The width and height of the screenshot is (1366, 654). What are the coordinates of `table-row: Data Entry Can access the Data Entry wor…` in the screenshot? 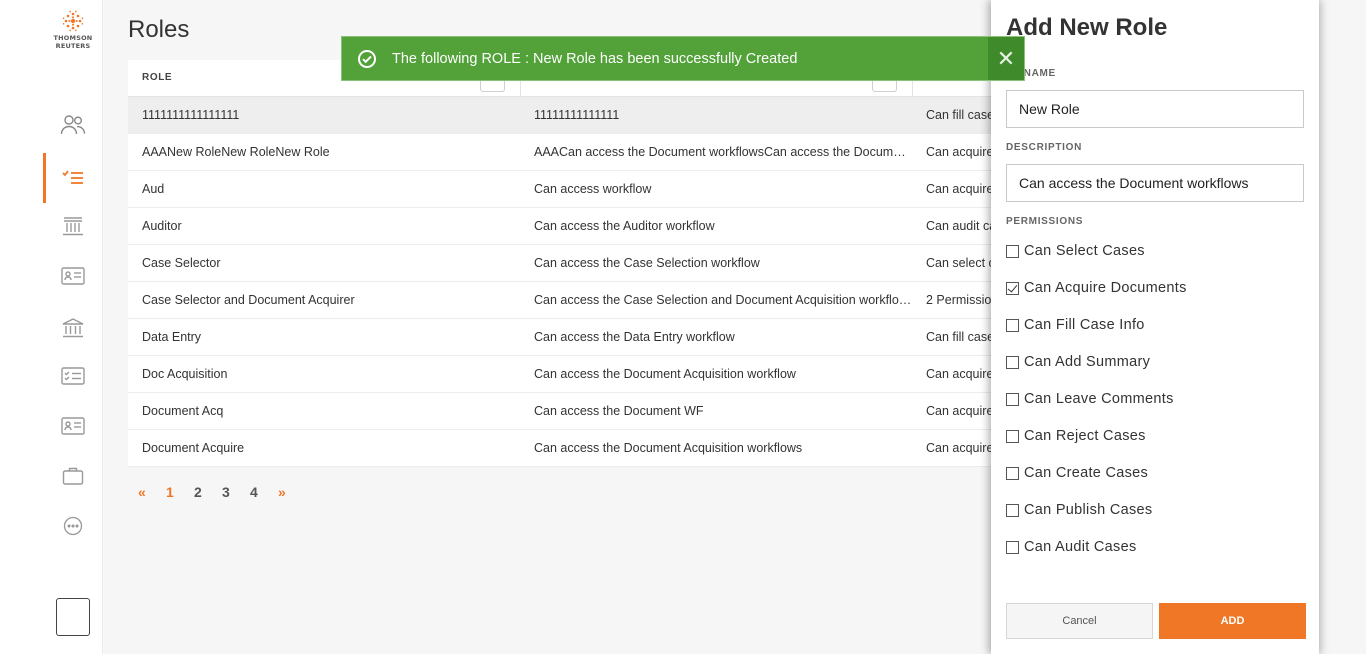 It's located at (568, 337).